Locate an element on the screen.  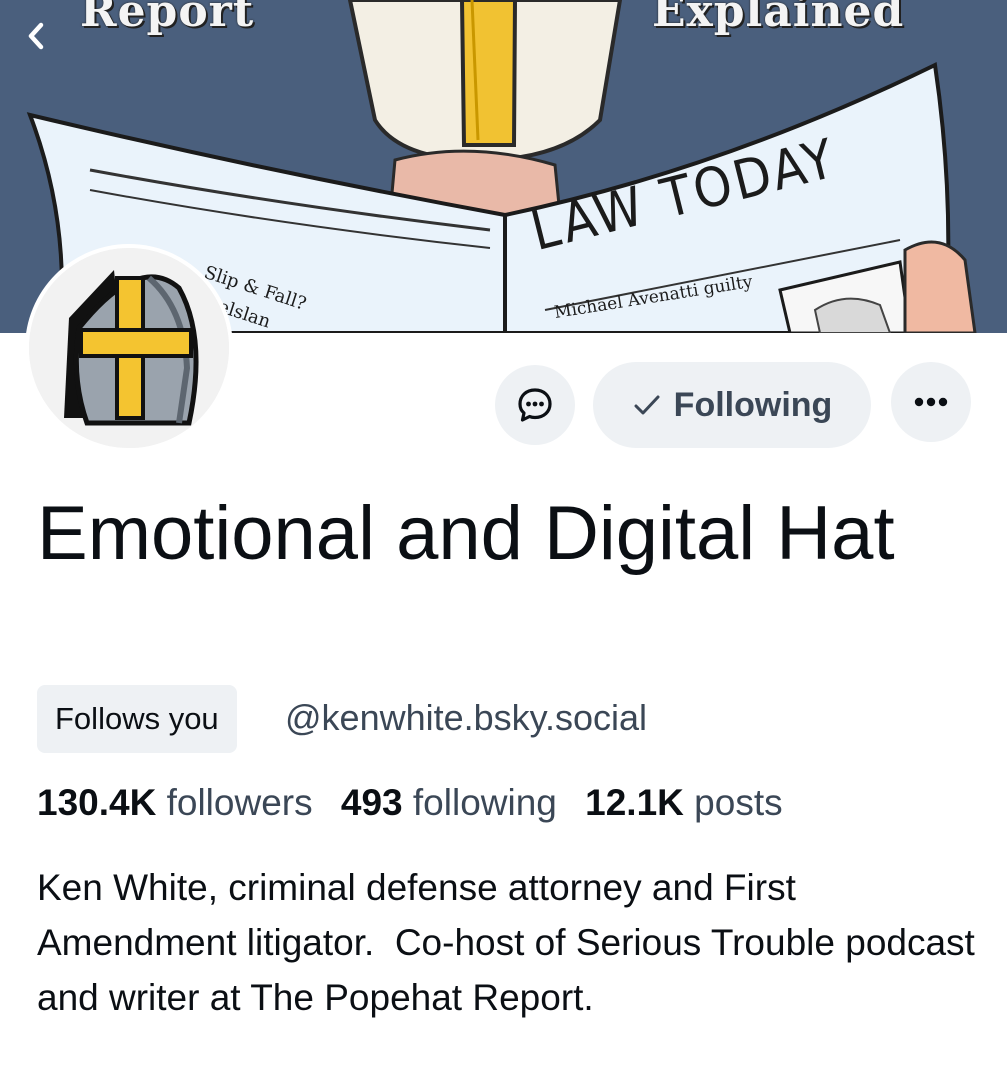
followers-stat: 130.4K followers is located at coordinates (189, 802).